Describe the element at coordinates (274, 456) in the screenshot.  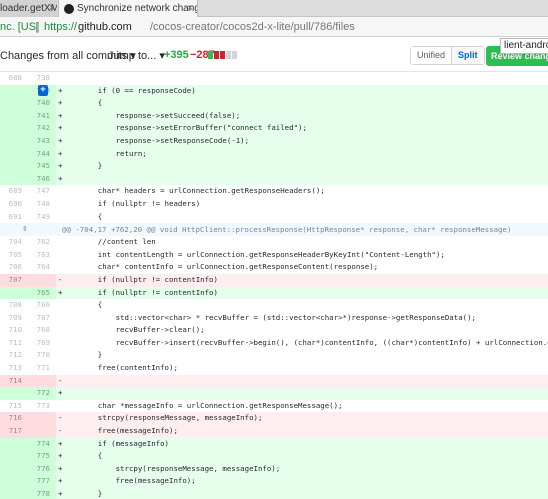
I see `diff-line: 775 + {` at that location.